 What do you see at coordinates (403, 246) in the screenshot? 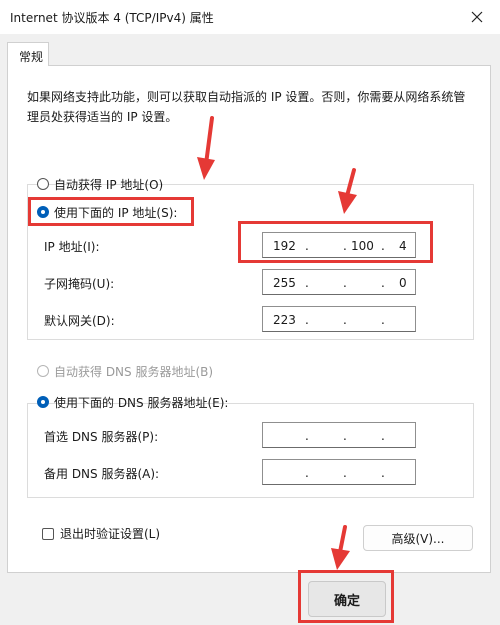
I see `ip-octet-4: 4` at bounding box center [403, 246].